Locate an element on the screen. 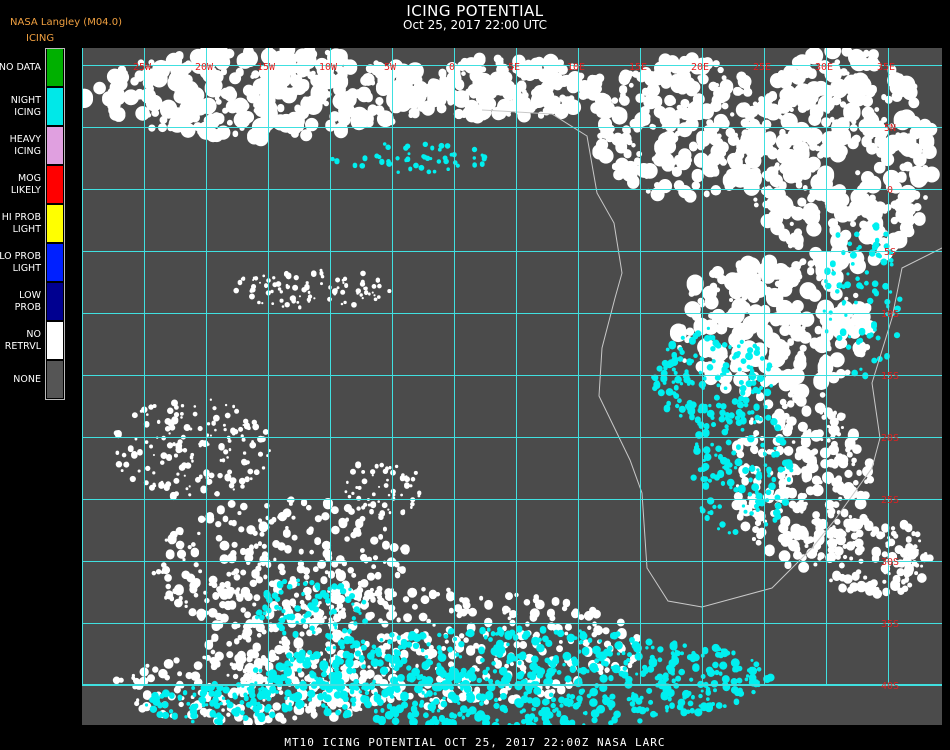 The image size is (950, 750). legend-label: LO PROB LIGHT is located at coordinates (20, 262).